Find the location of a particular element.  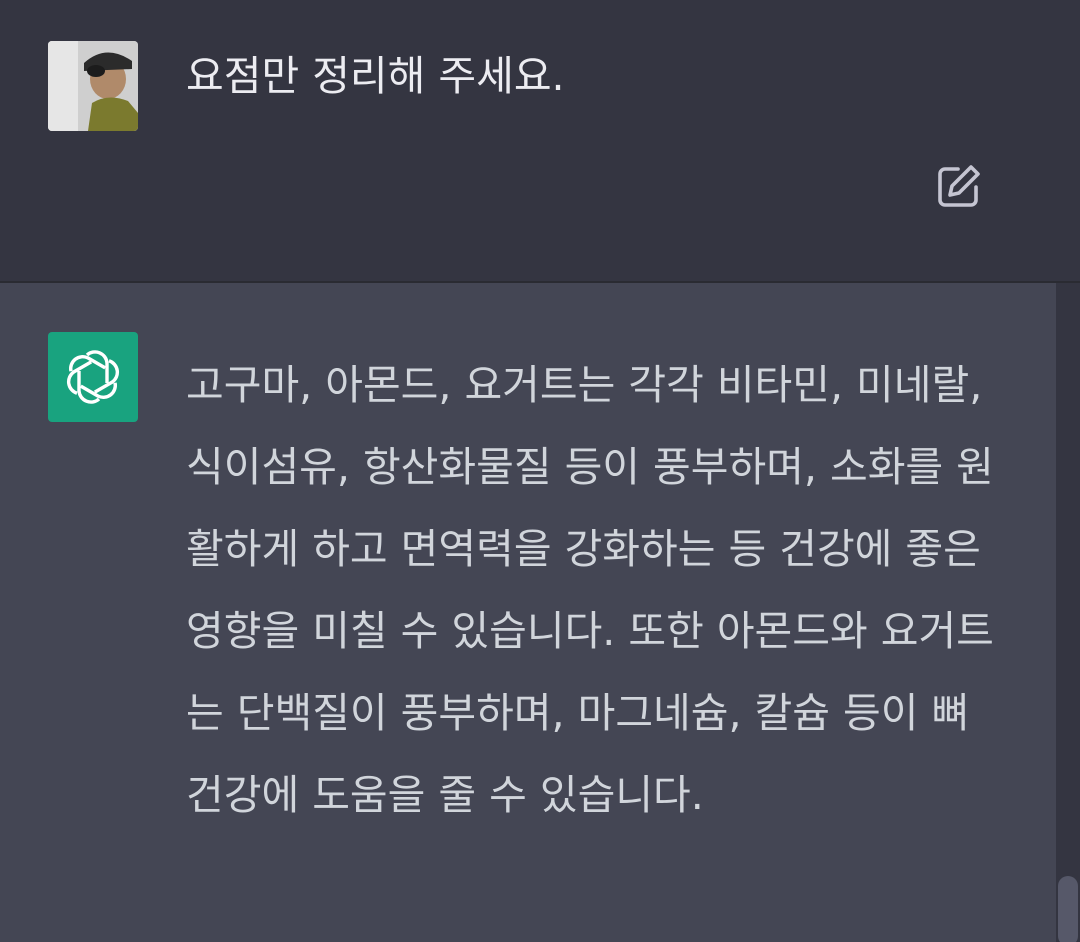

user-avatar is located at coordinates (93, 86).